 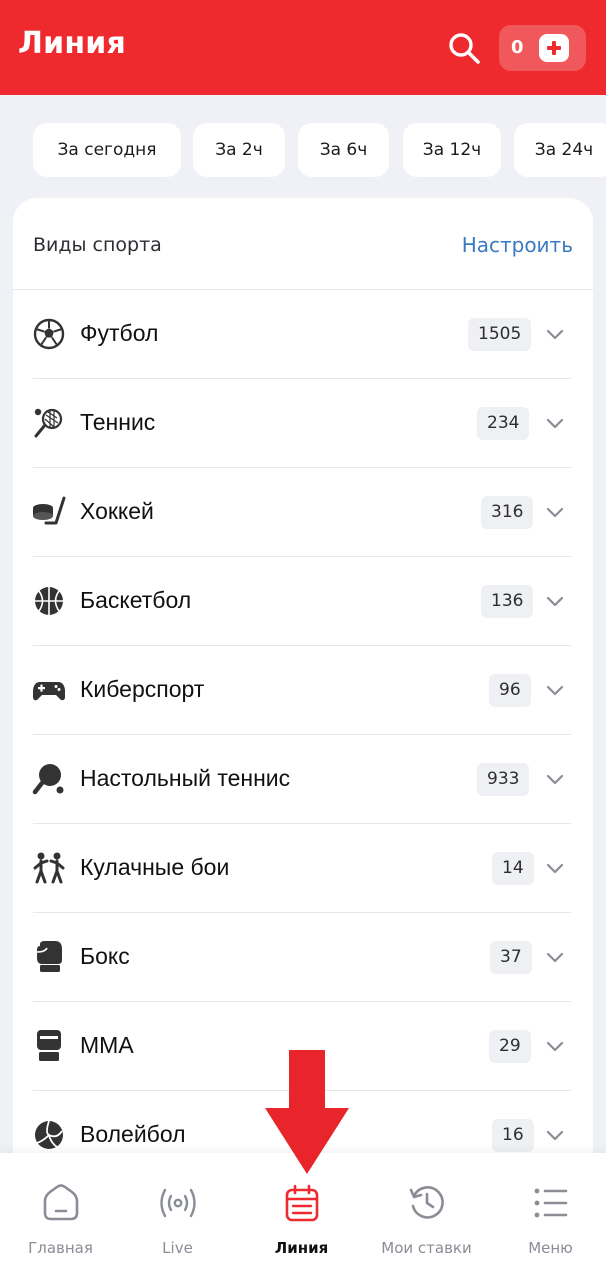 I want to click on menu-list-icon, so click(x=551, y=1203).